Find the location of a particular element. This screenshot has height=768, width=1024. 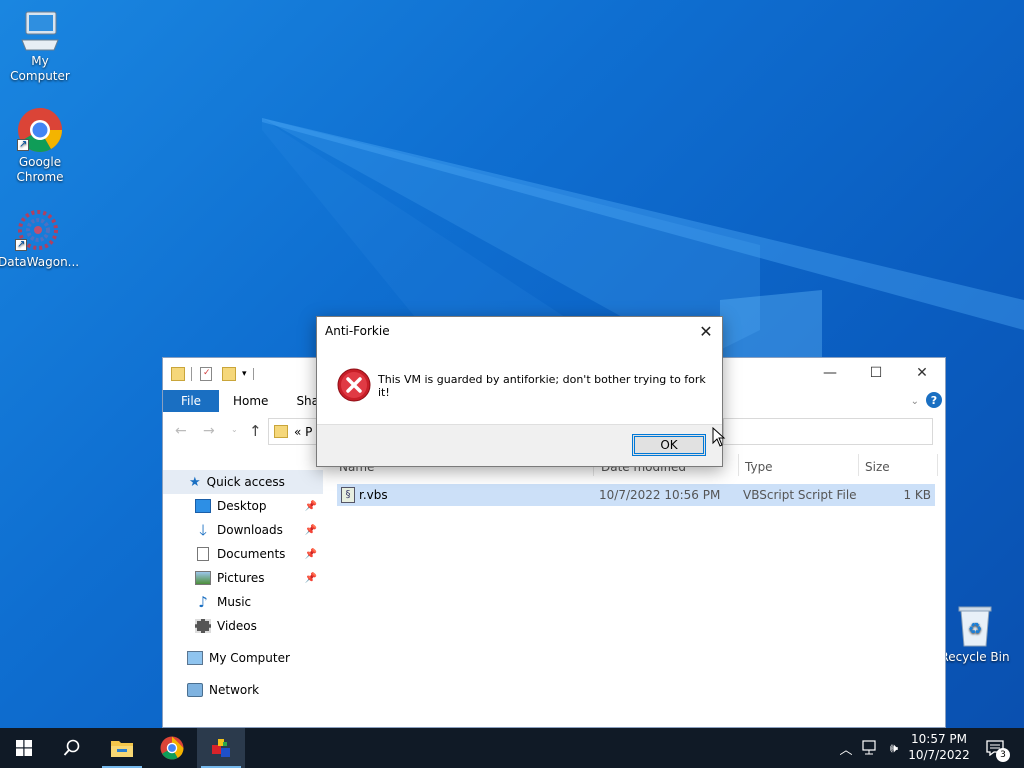

dialog-title: Anti-Forkie is located at coordinates (357, 331).